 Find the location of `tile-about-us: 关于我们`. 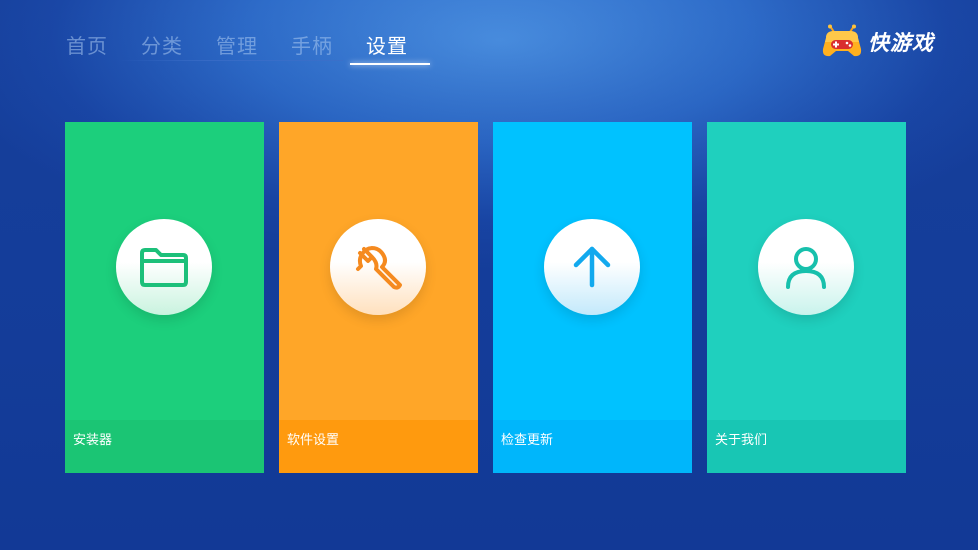

tile-about-us: 关于我们 is located at coordinates (806, 297).